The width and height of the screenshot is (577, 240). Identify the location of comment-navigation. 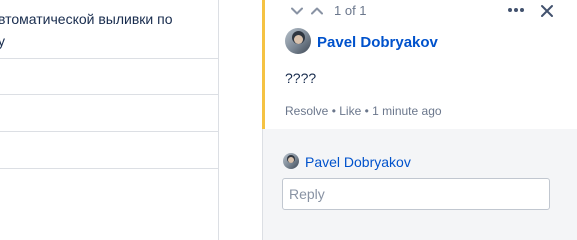
(307, 11).